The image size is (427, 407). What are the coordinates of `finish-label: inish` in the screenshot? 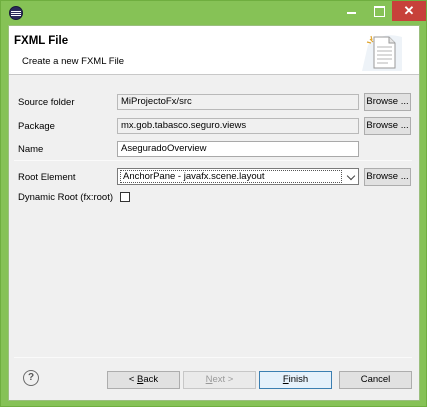 It's located at (298, 379).